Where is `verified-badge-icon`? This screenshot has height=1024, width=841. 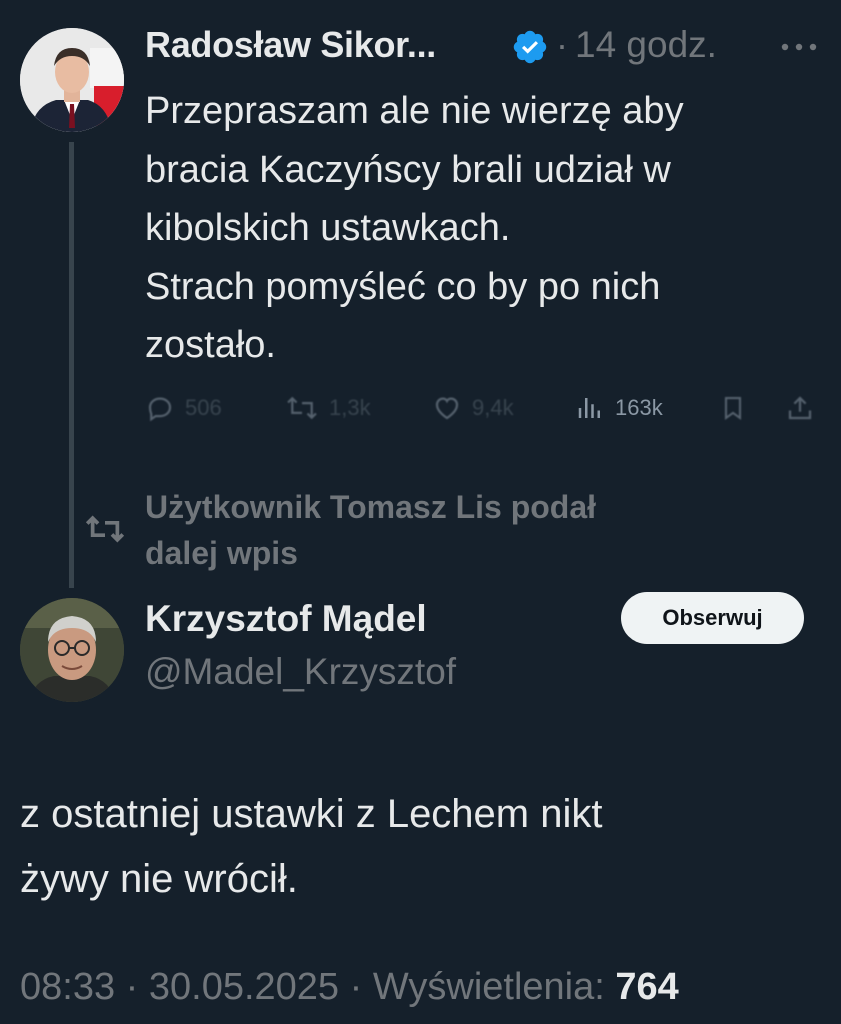
verified-badge-icon is located at coordinates (530, 47).